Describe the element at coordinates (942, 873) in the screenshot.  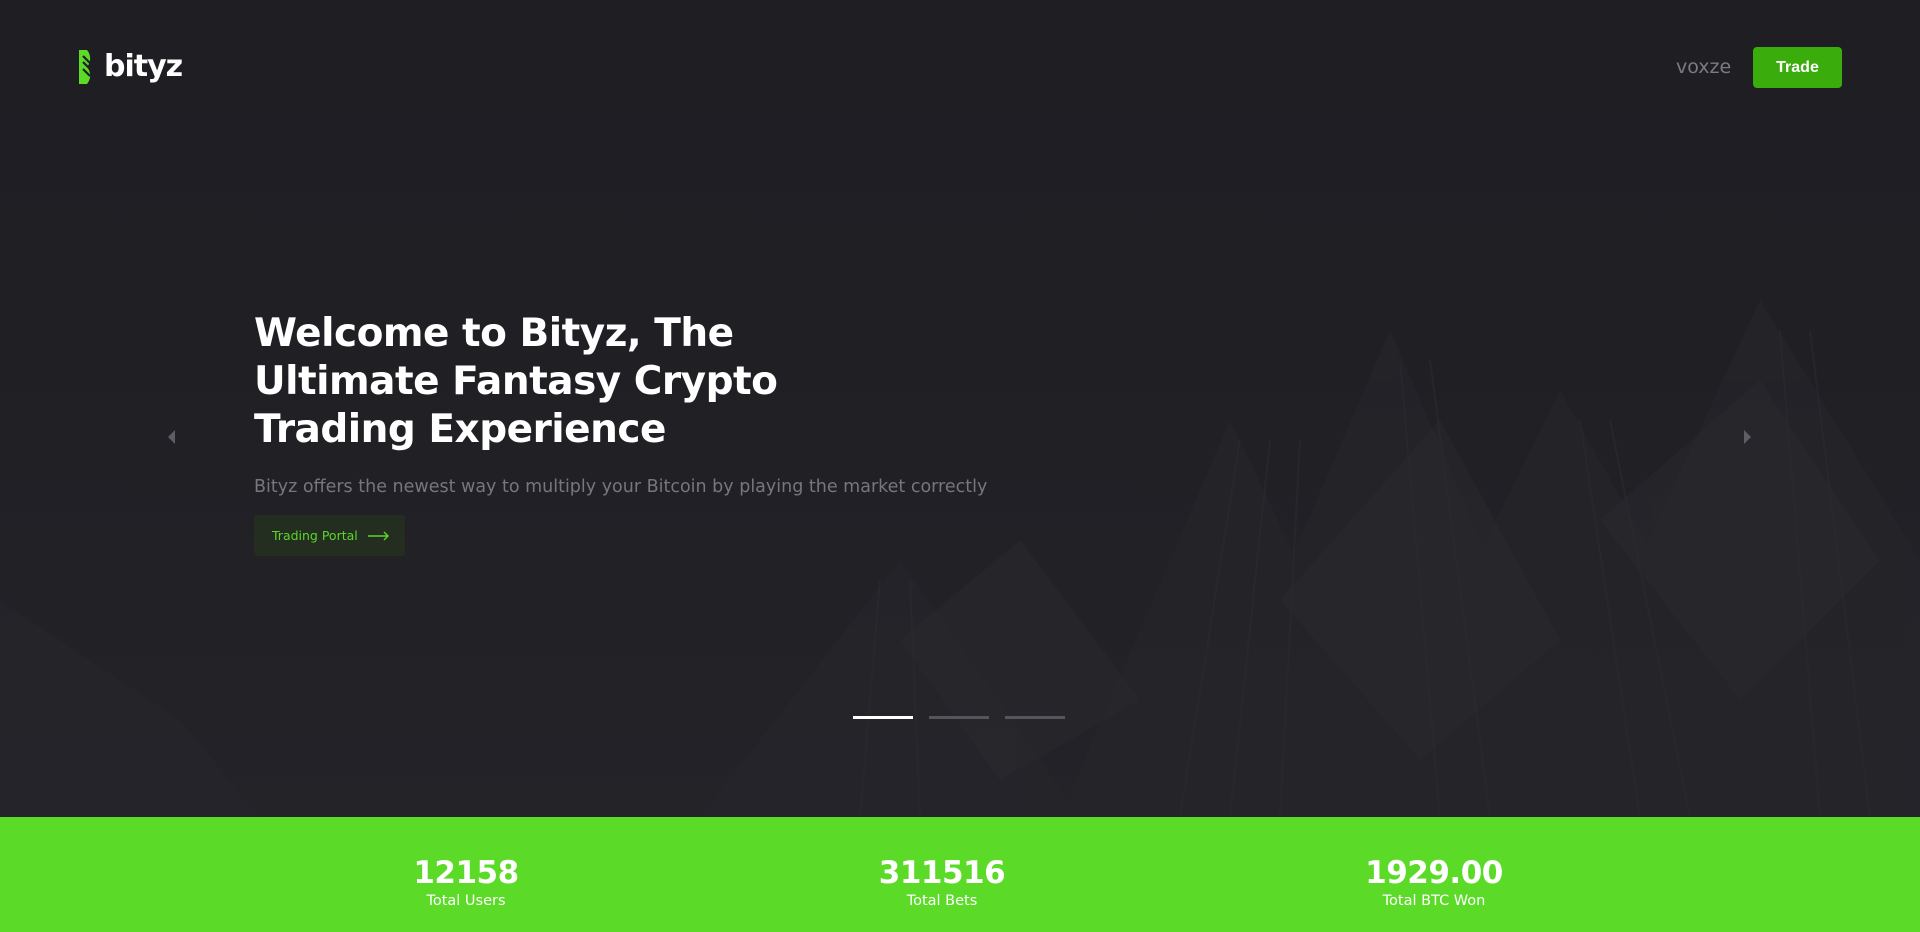
I see `stat-value: 311516` at that location.